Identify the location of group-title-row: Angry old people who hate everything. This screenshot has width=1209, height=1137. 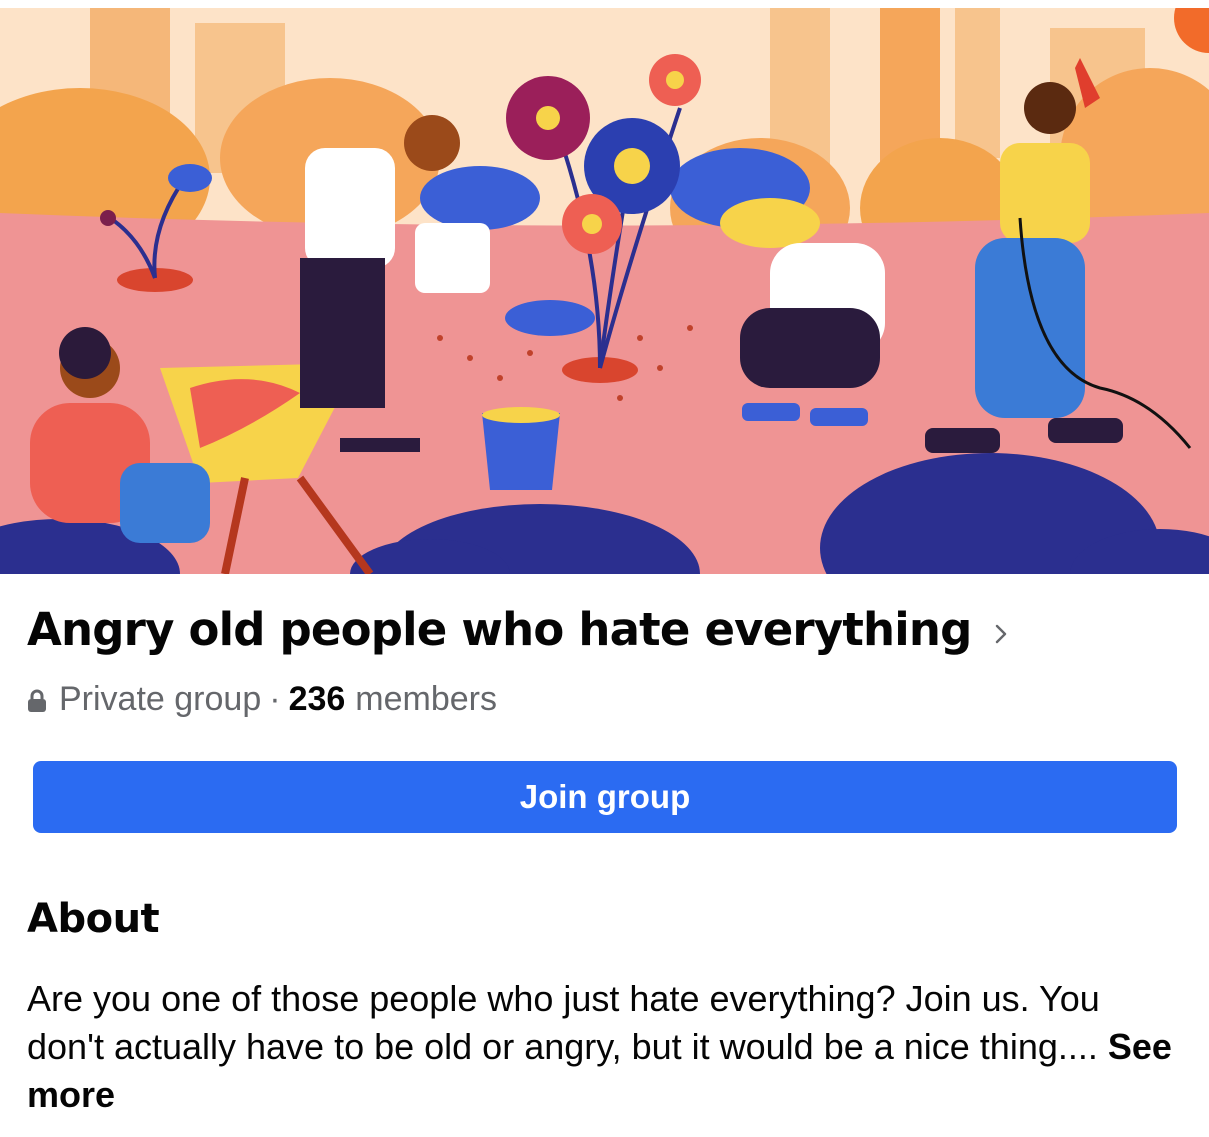
(517, 629).